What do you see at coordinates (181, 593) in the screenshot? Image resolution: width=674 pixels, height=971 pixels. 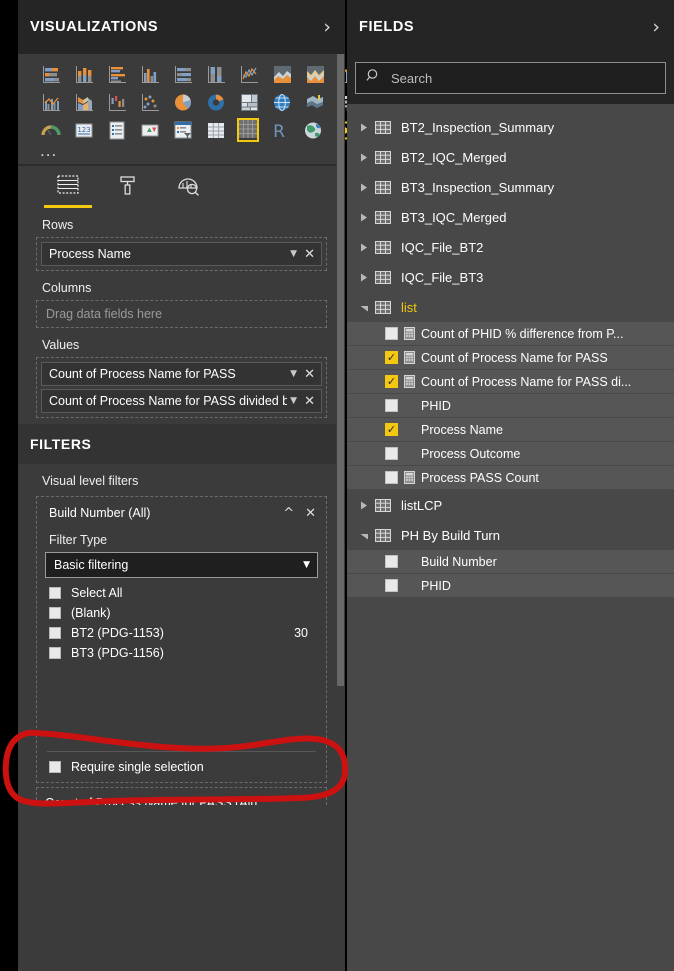 I see `filter-option-select-all: Select All` at bounding box center [181, 593].